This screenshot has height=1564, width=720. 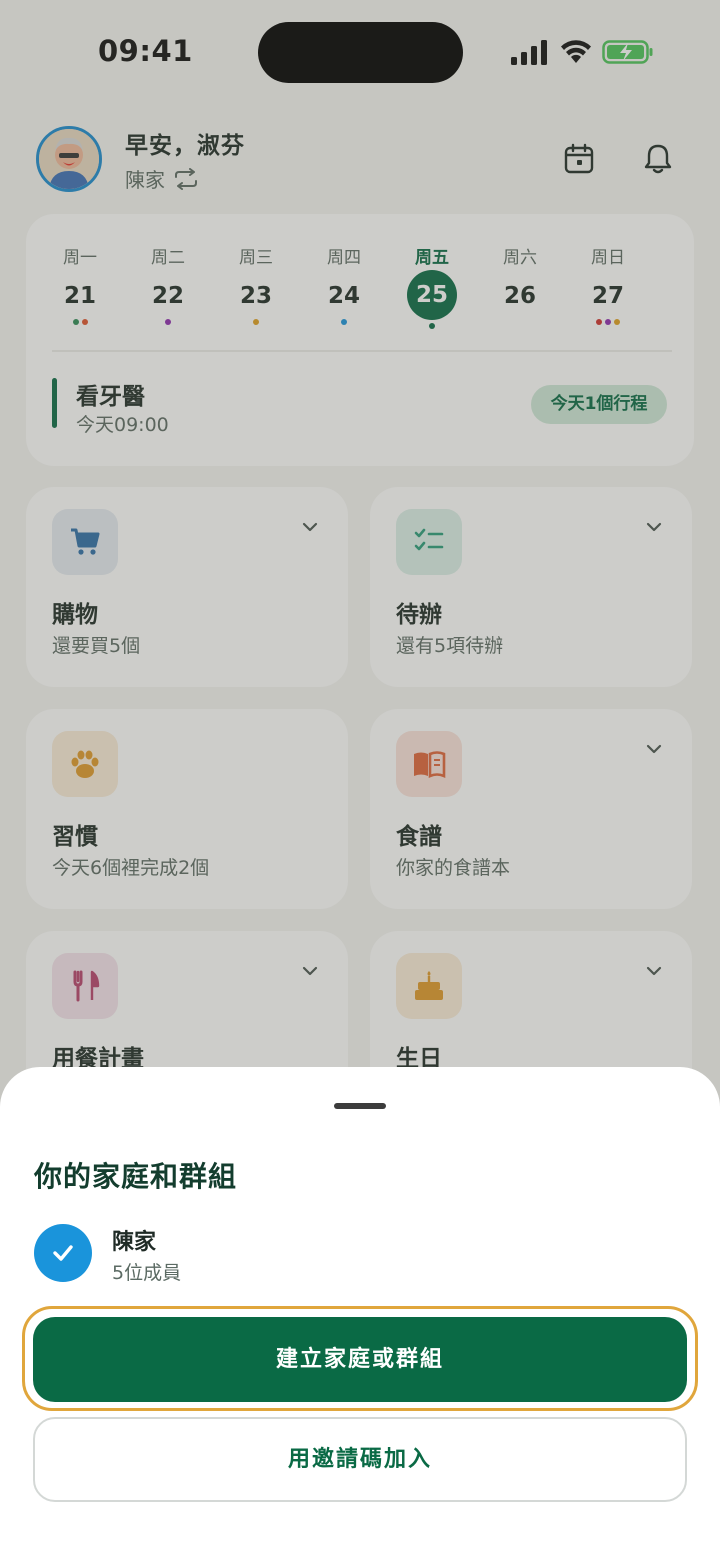 I want to click on group-name: 陳家, so click(x=134, y=1242).